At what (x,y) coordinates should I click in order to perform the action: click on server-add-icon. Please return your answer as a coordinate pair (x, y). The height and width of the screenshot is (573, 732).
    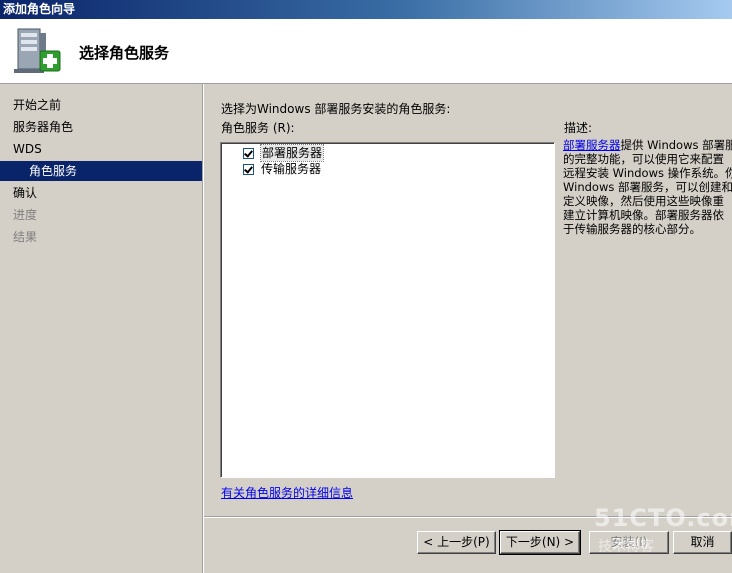
    Looking at the image, I should click on (37, 50).